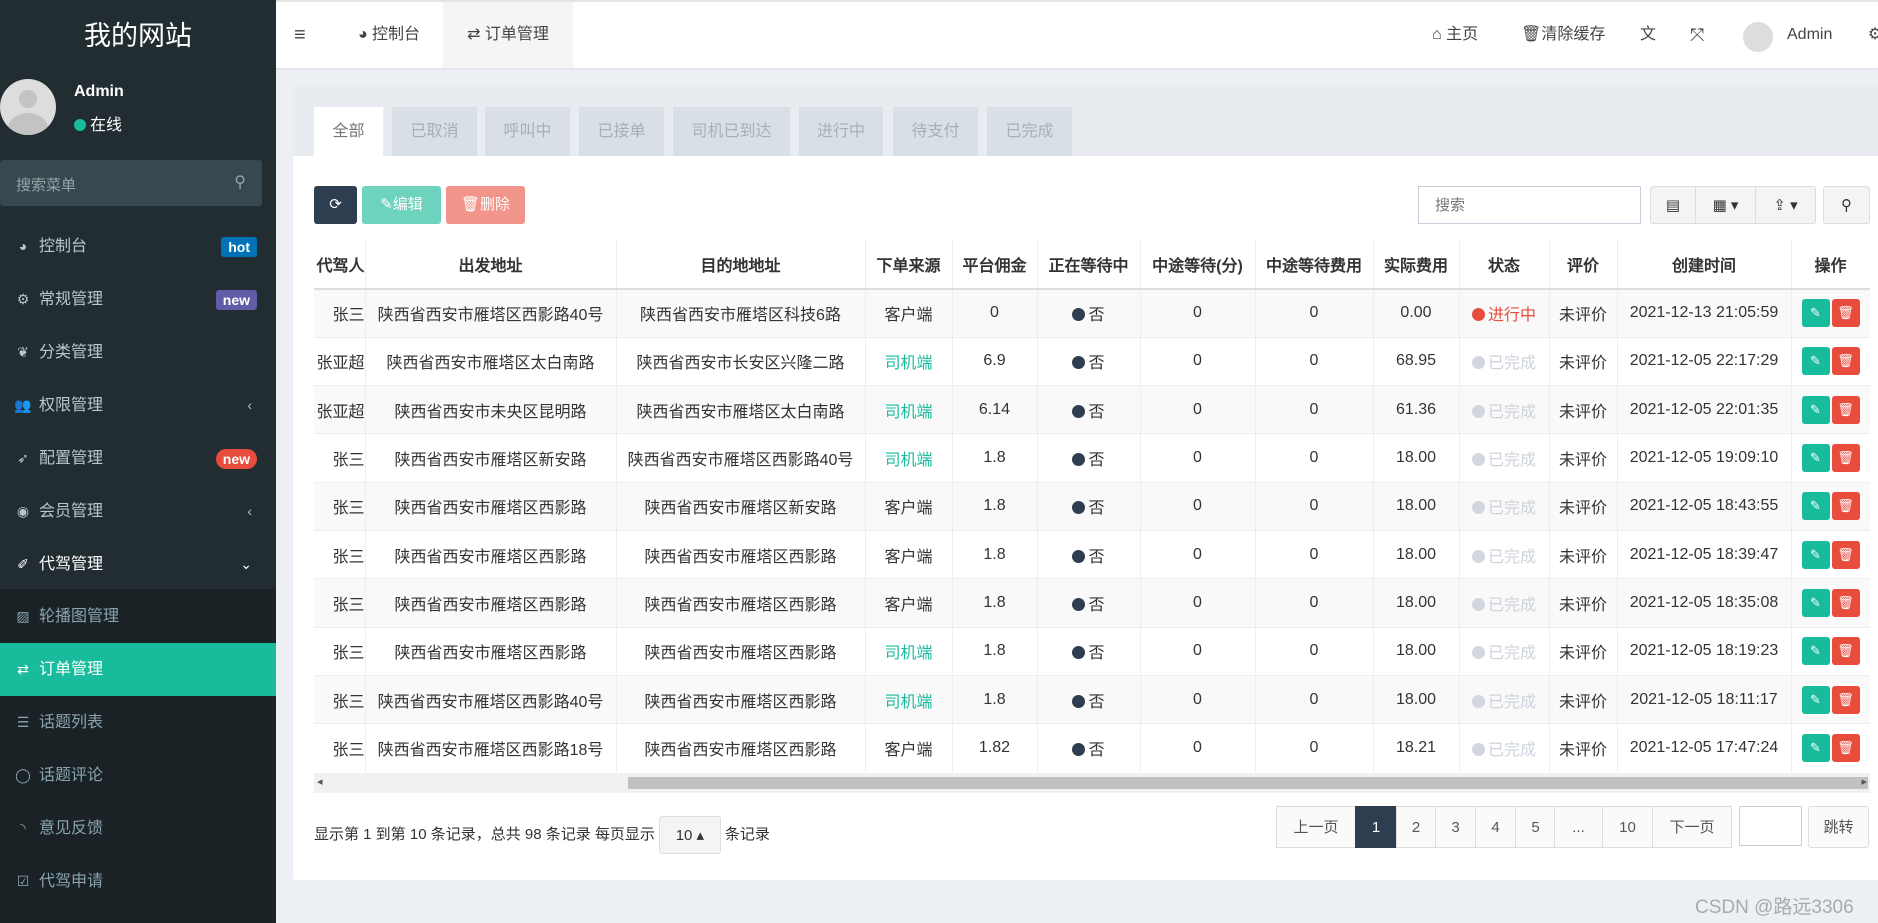  What do you see at coordinates (1692, 827) in the screenshot?
I see `next-page-button: 下一页` at bounding box center [1692, 827].